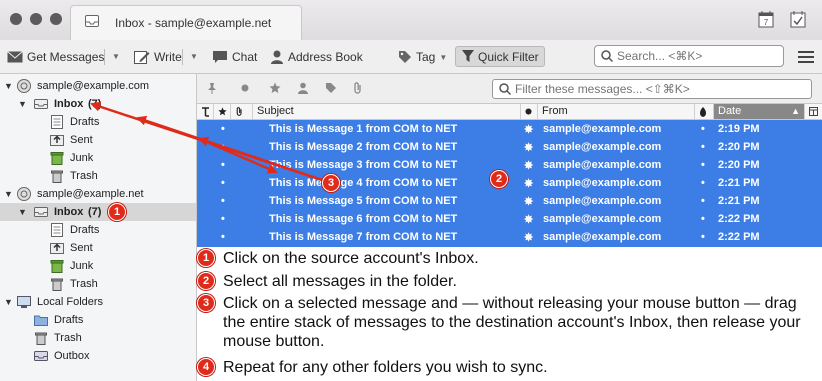 The width and height of the screenshot is (822, 381). I want to click on toolbar-divider, so click(182, 57).